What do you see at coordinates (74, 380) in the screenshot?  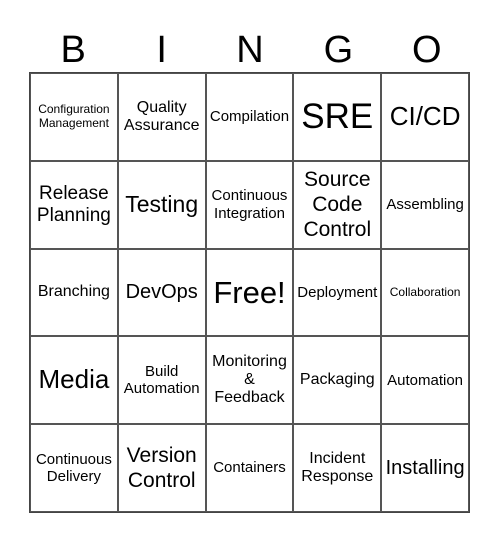 I see `bingo-cell: Media` at bounding box center [74, 380].